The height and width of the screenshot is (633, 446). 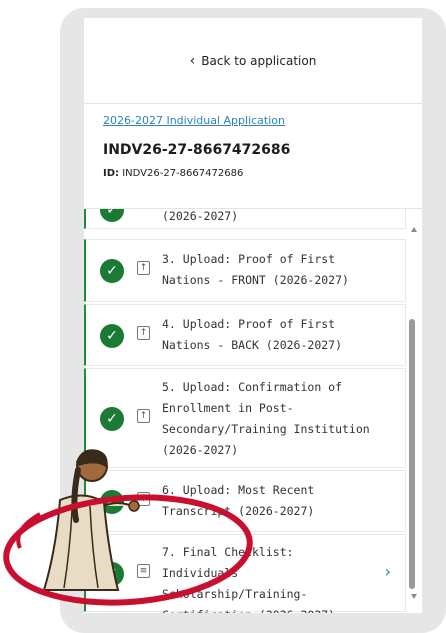 What do you see at coordinates (259, 60) in the screenshot?
I see `back-label: Back to application` at bounding box center [259, 60].